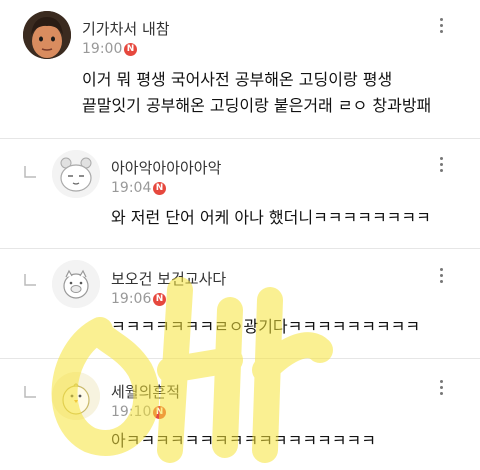 This screenshot has height=470, width=480. I want to click on hamster-icon, so click(76, 174).